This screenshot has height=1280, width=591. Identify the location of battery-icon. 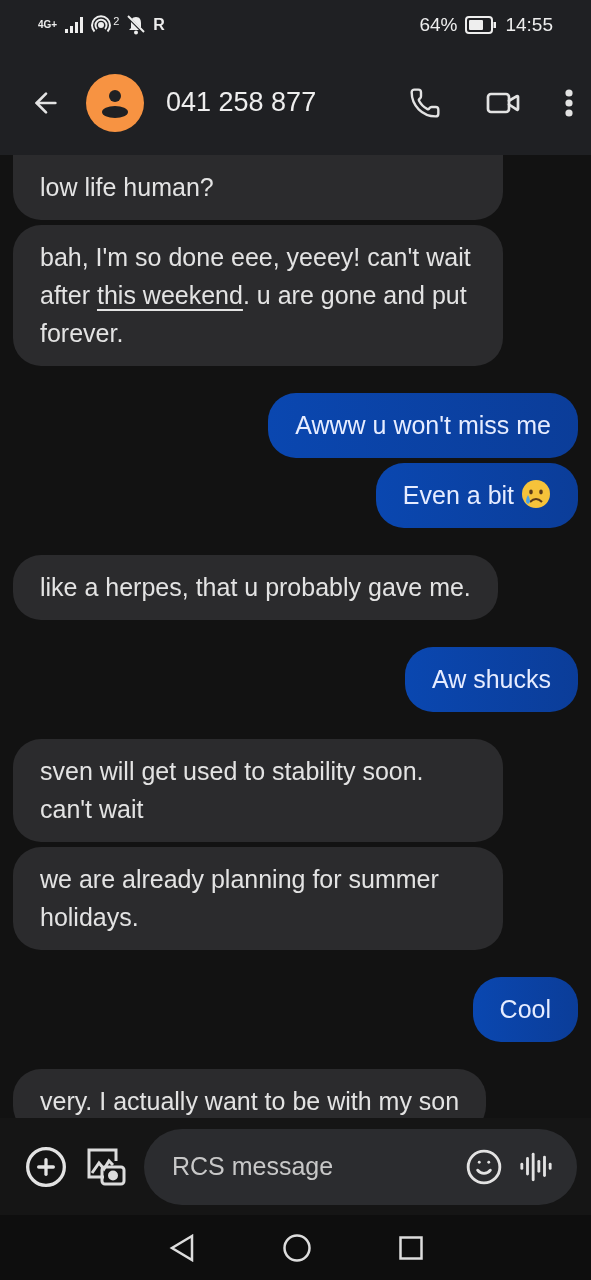
(481, 25).